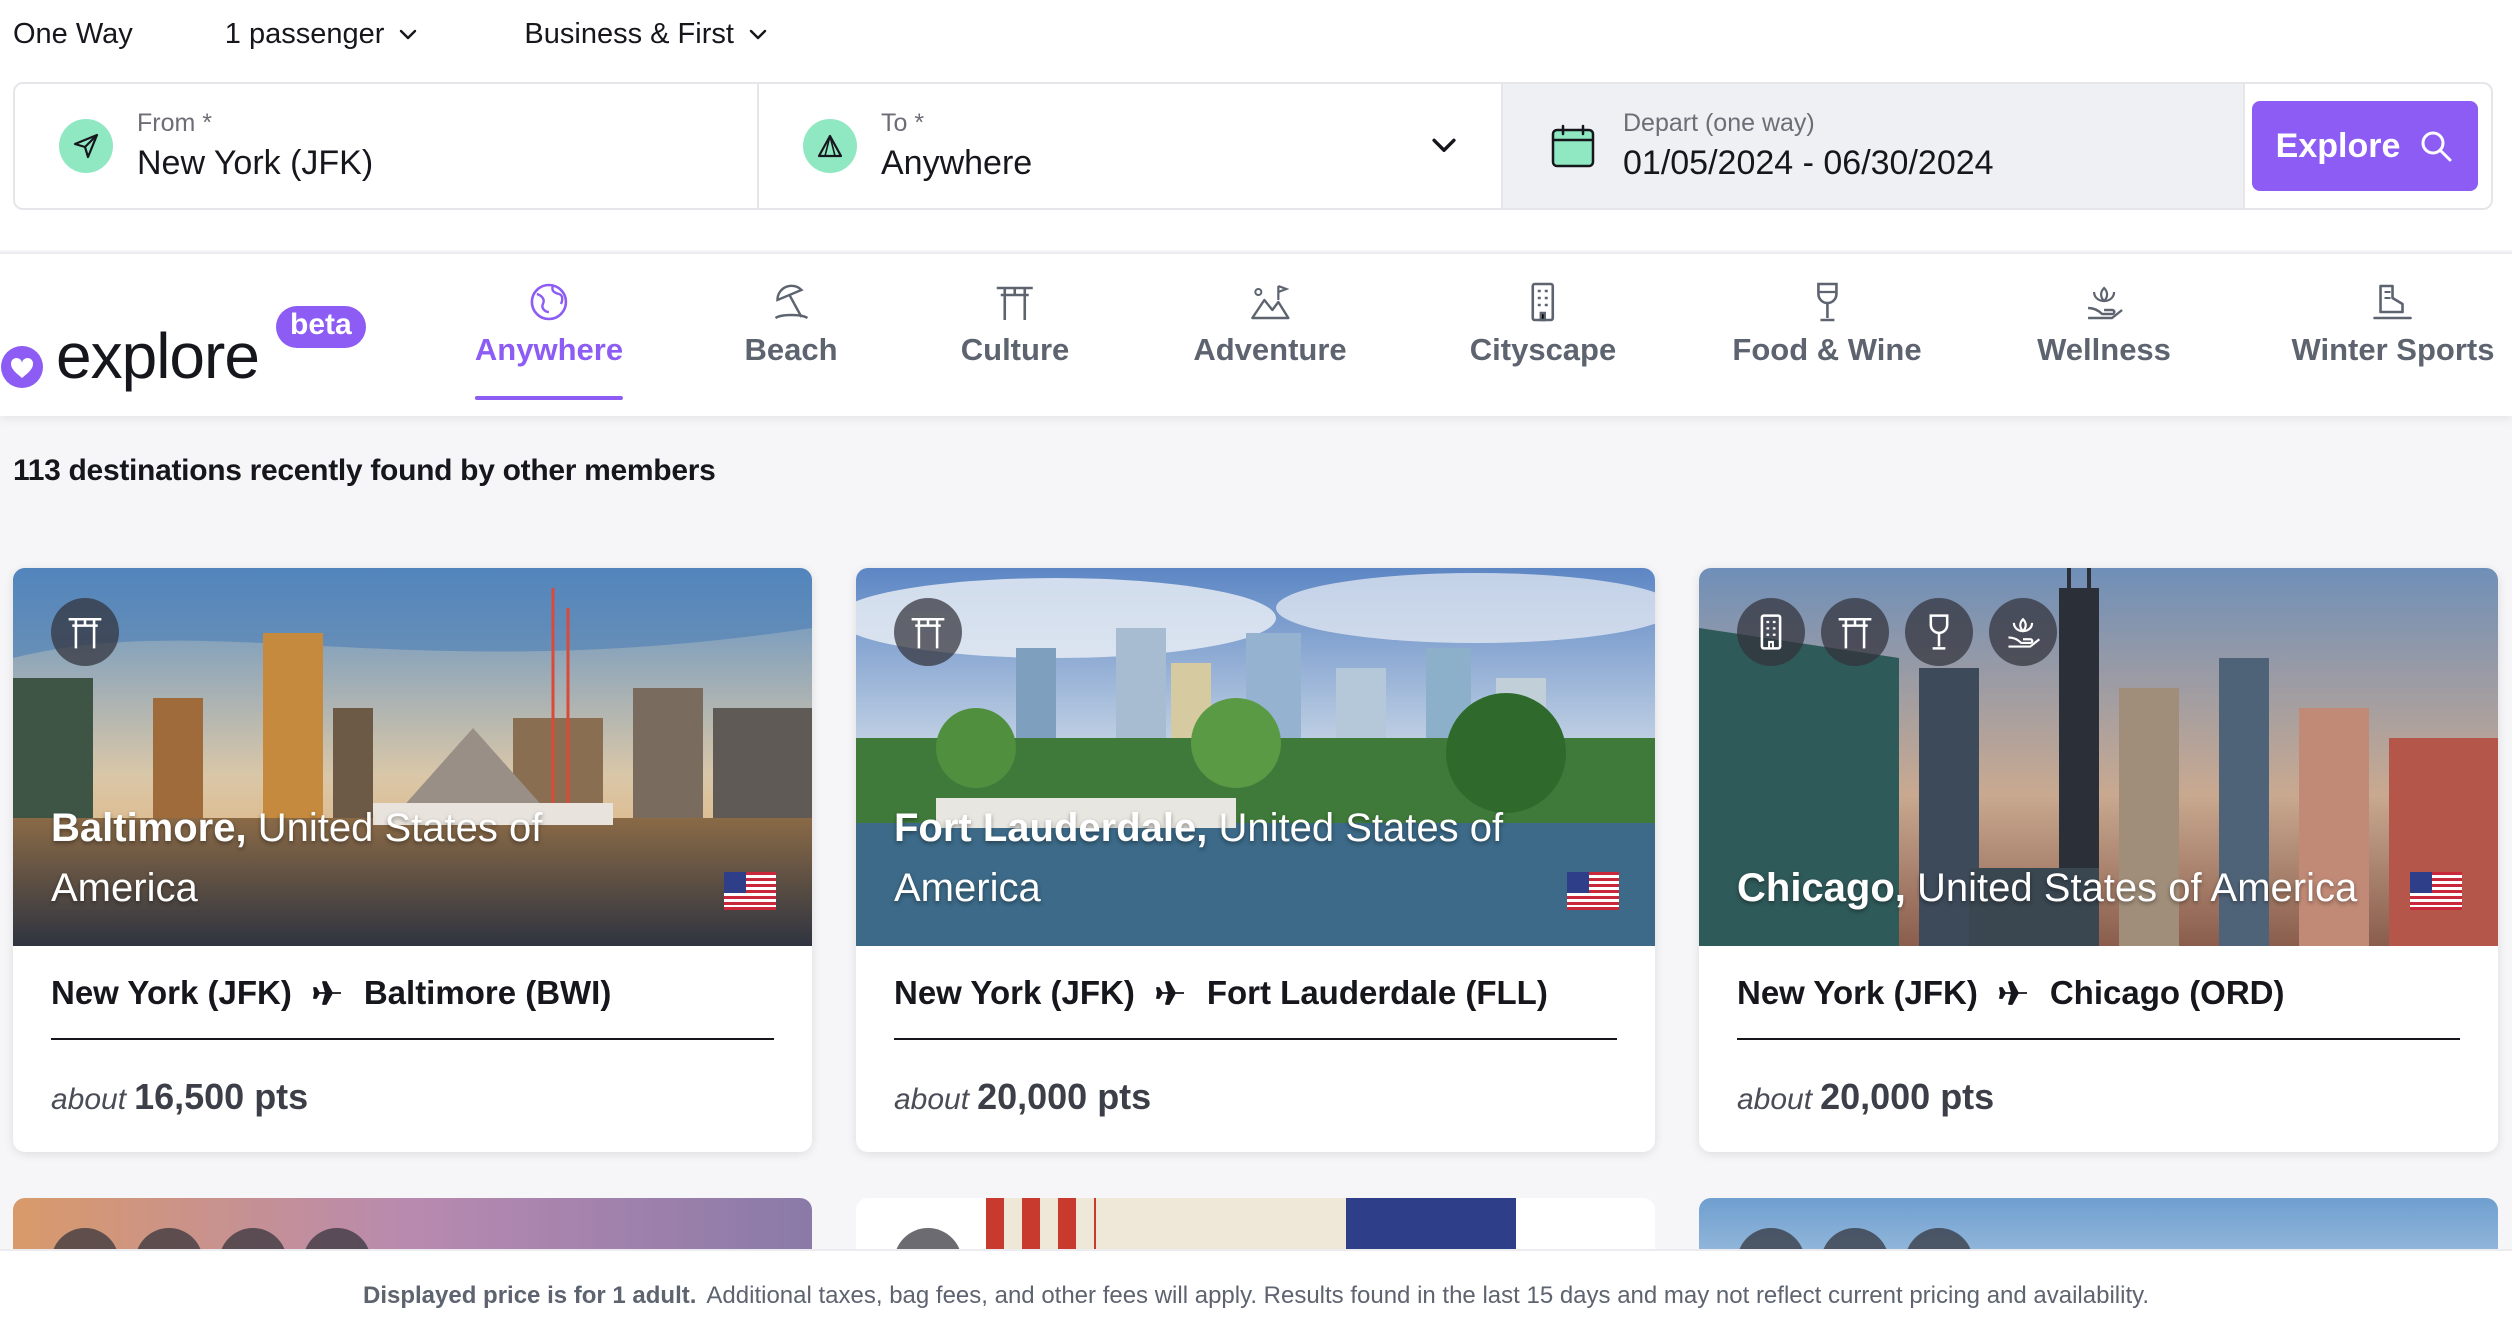  I want to click on mountain-icon, so click(1270, 302).